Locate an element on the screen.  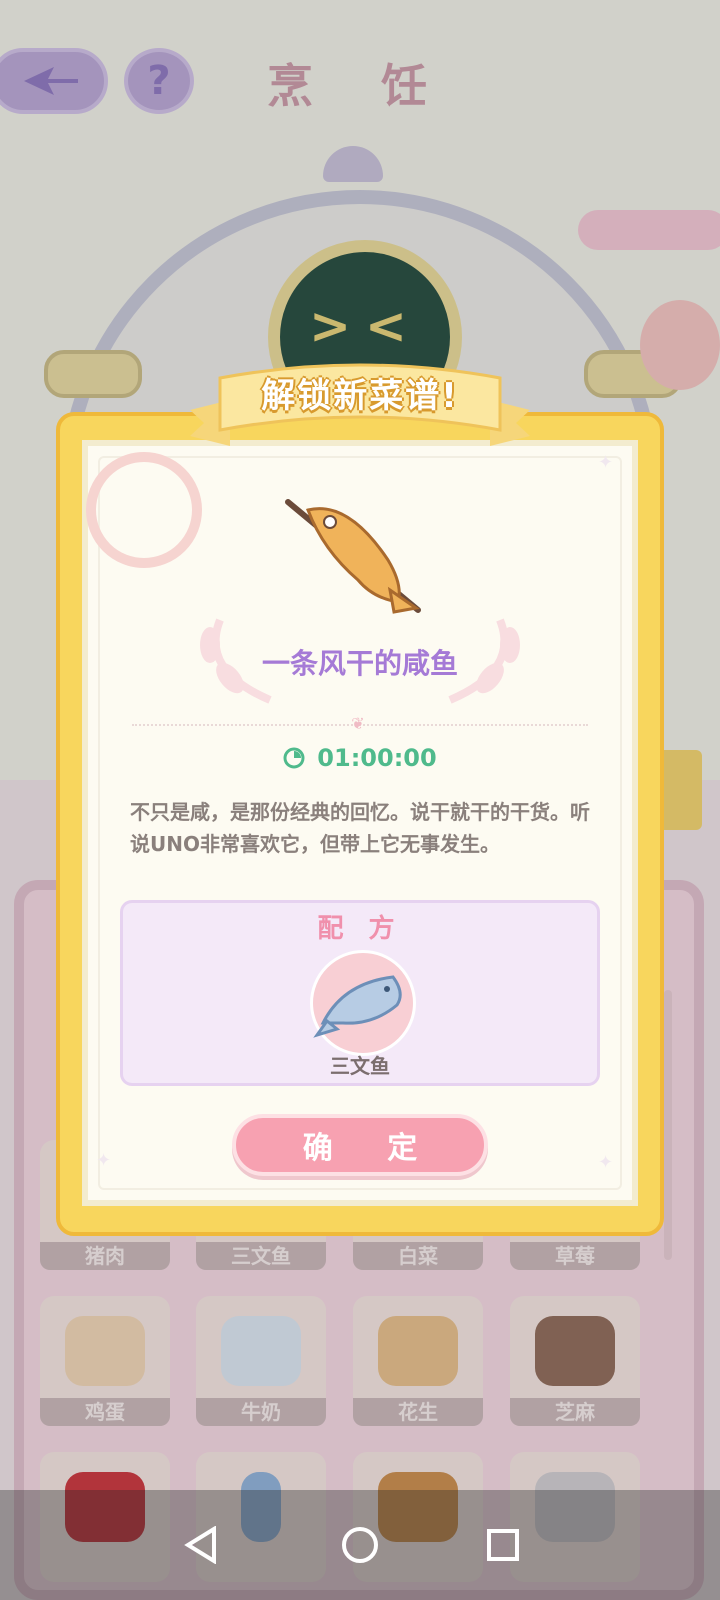
fork-spoon-stamp-icon is located at coordinates (144, 510).